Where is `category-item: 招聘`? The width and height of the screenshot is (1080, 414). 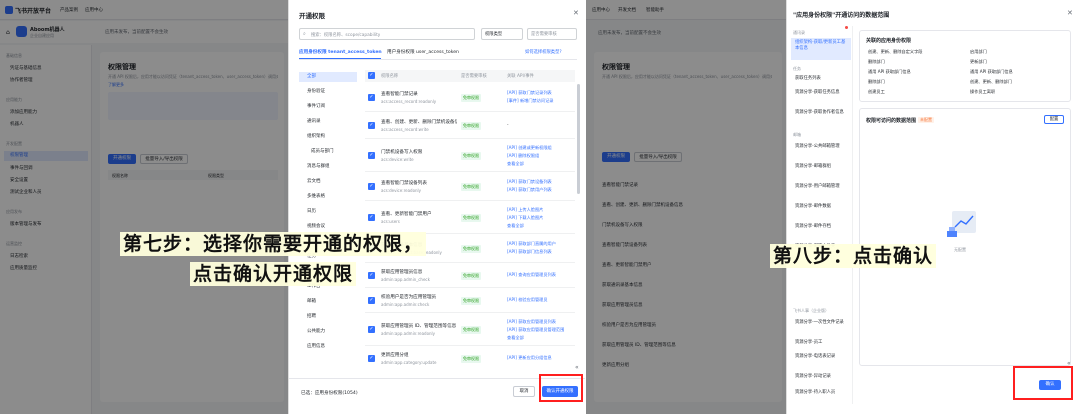
category-item: 招聘 is located at coordinates (311, 316).